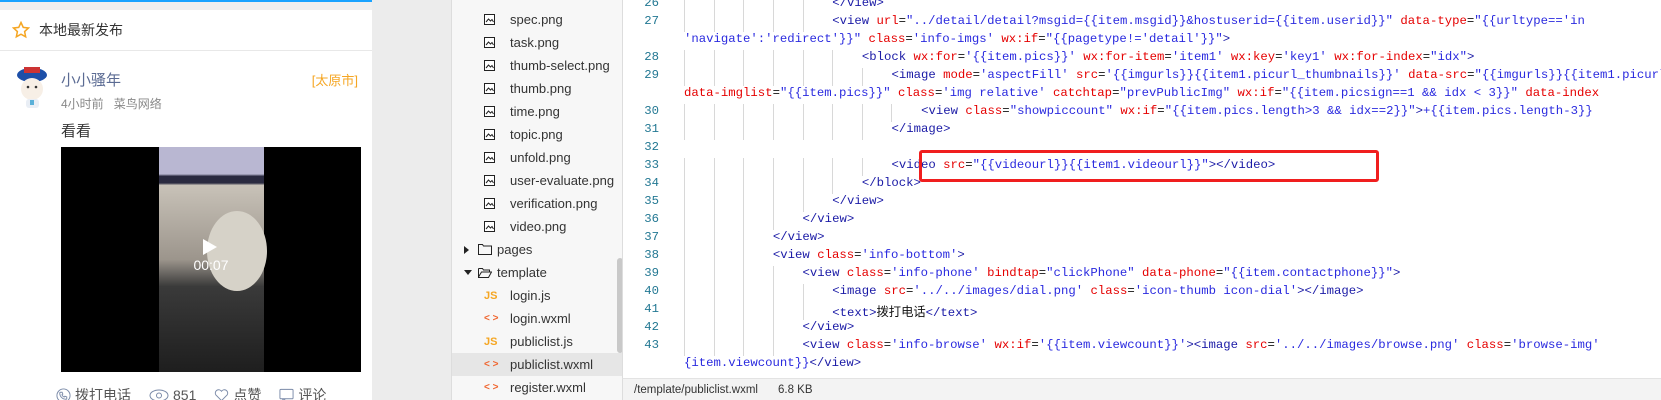  What do you see at coordinates (211, 265) in the screenshot?
I see `video-duration: 00:07` at bounding box center [211, 265].